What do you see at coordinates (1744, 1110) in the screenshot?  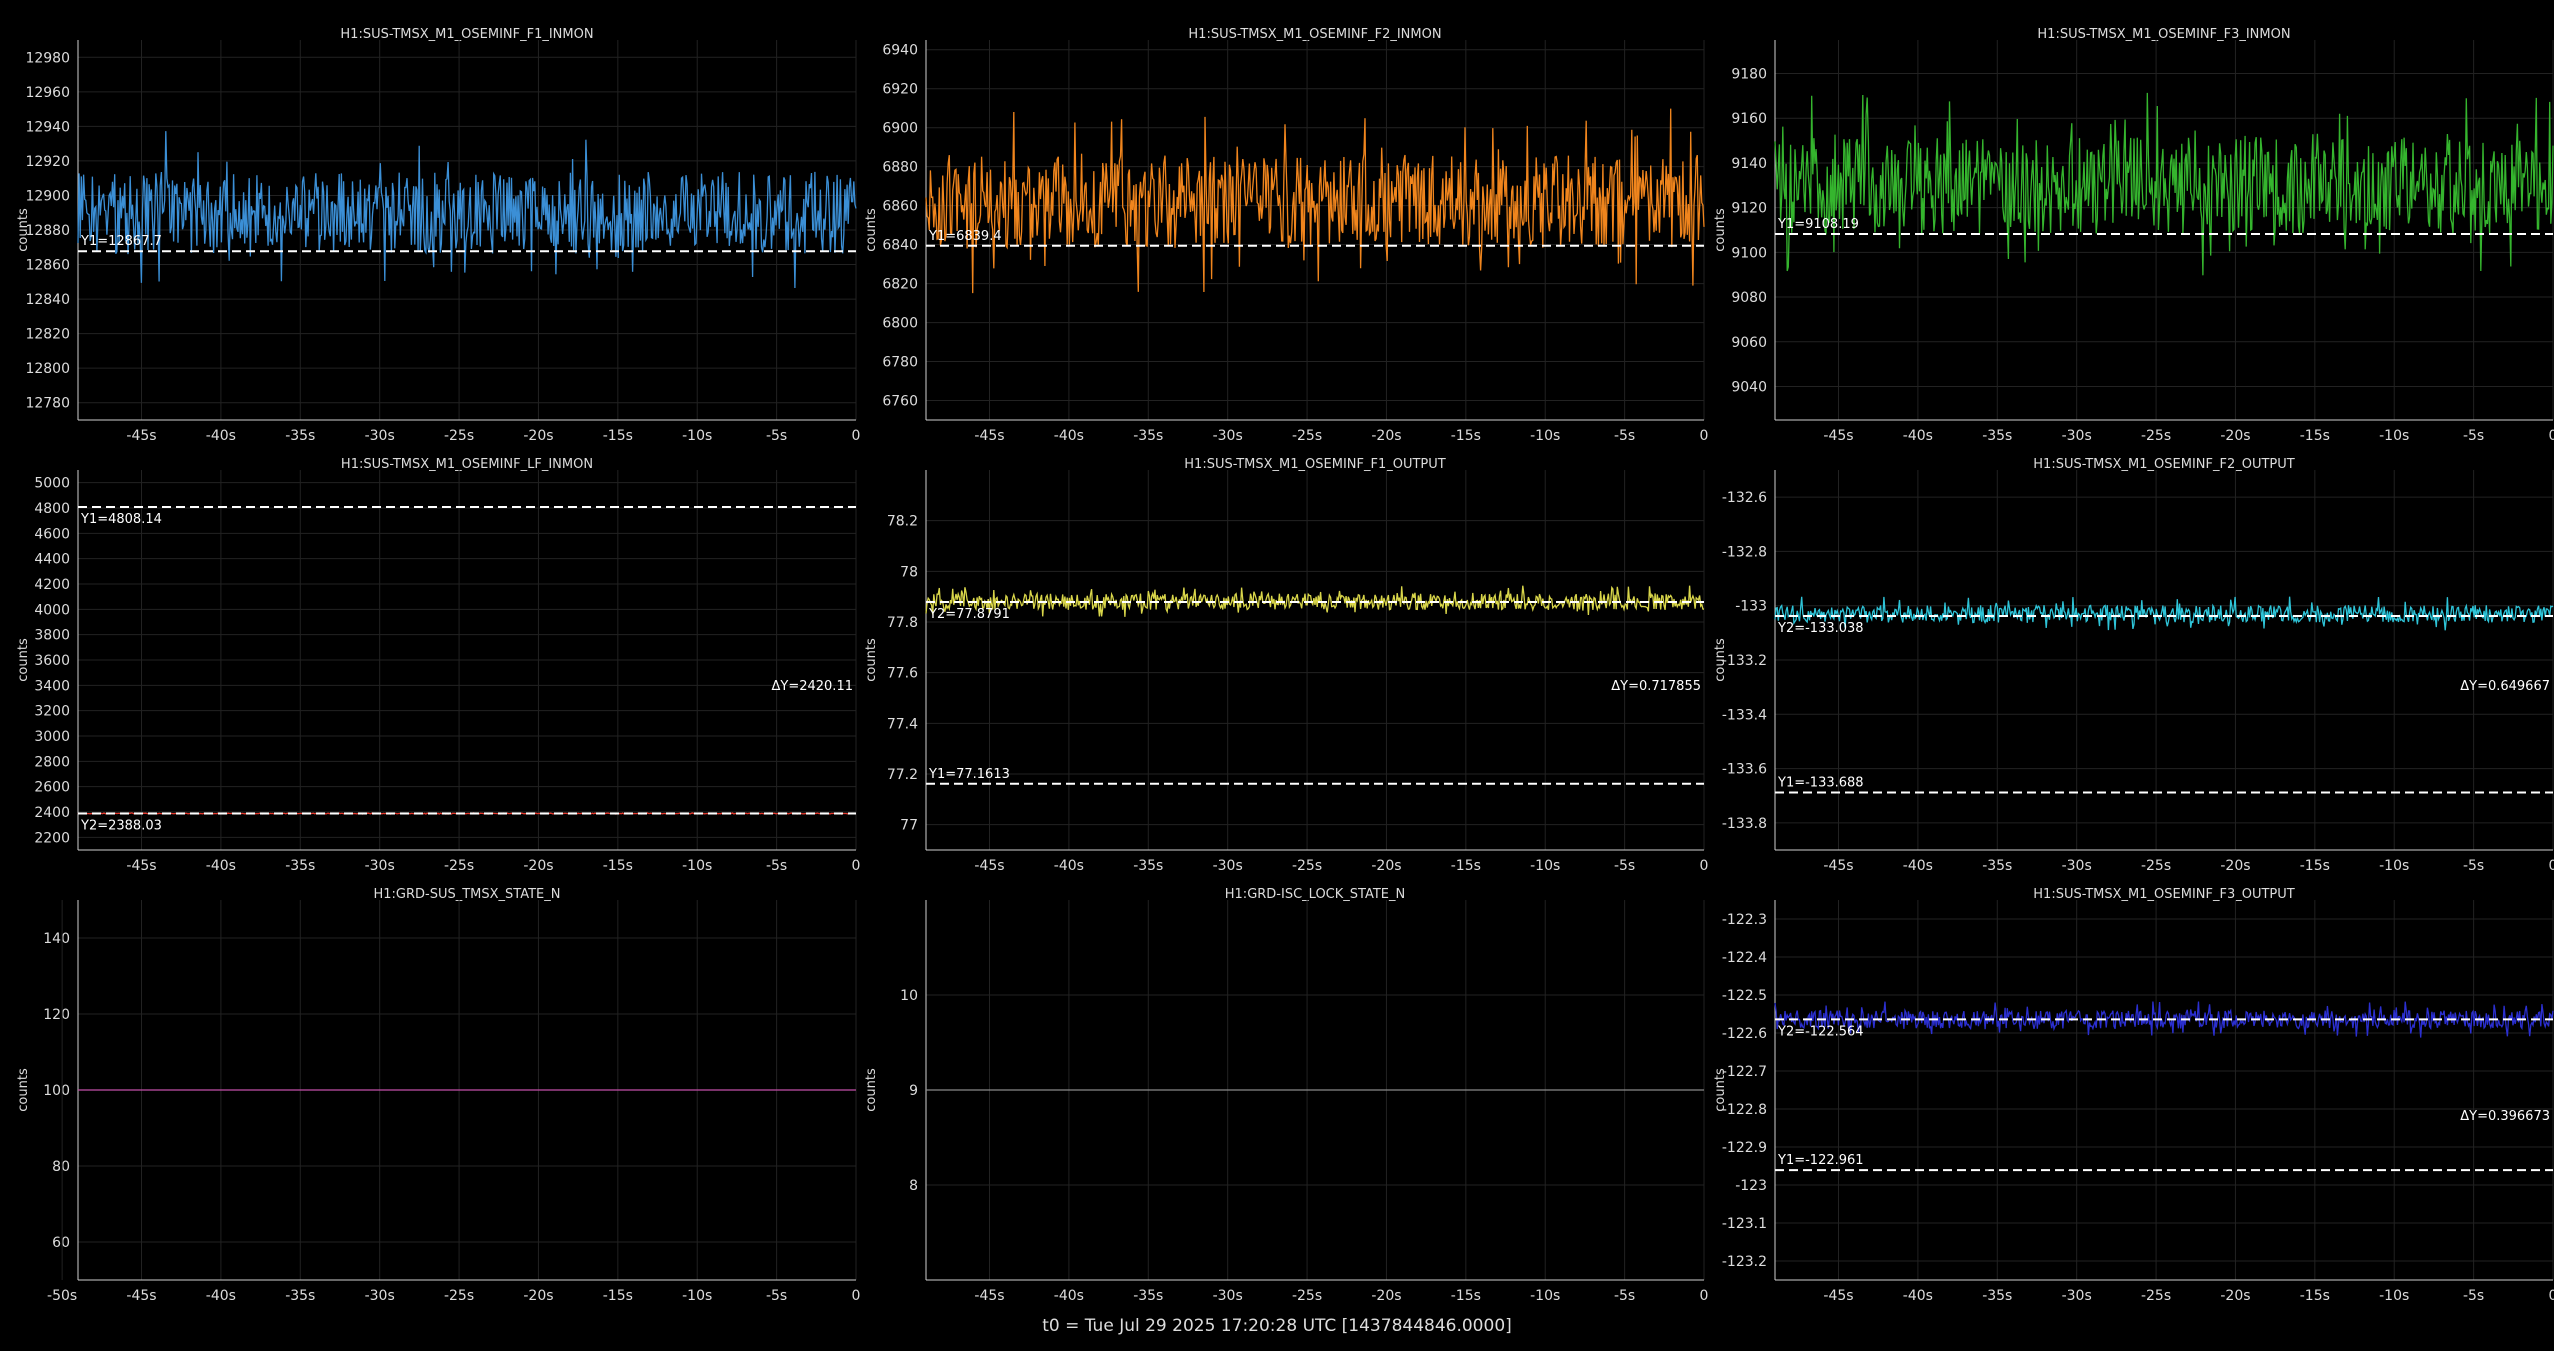 I see `y-tick-label: -122.8` at bounding box center [1744, 1110].